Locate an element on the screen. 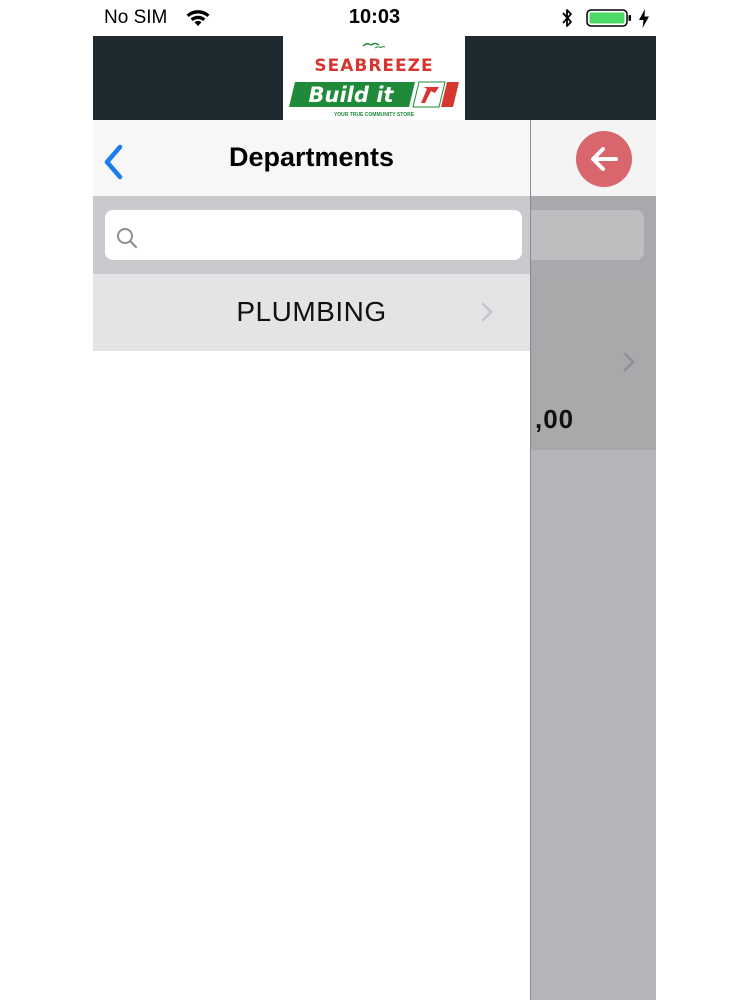  price-fragment: ,00 is located at coordinates (555, 419).